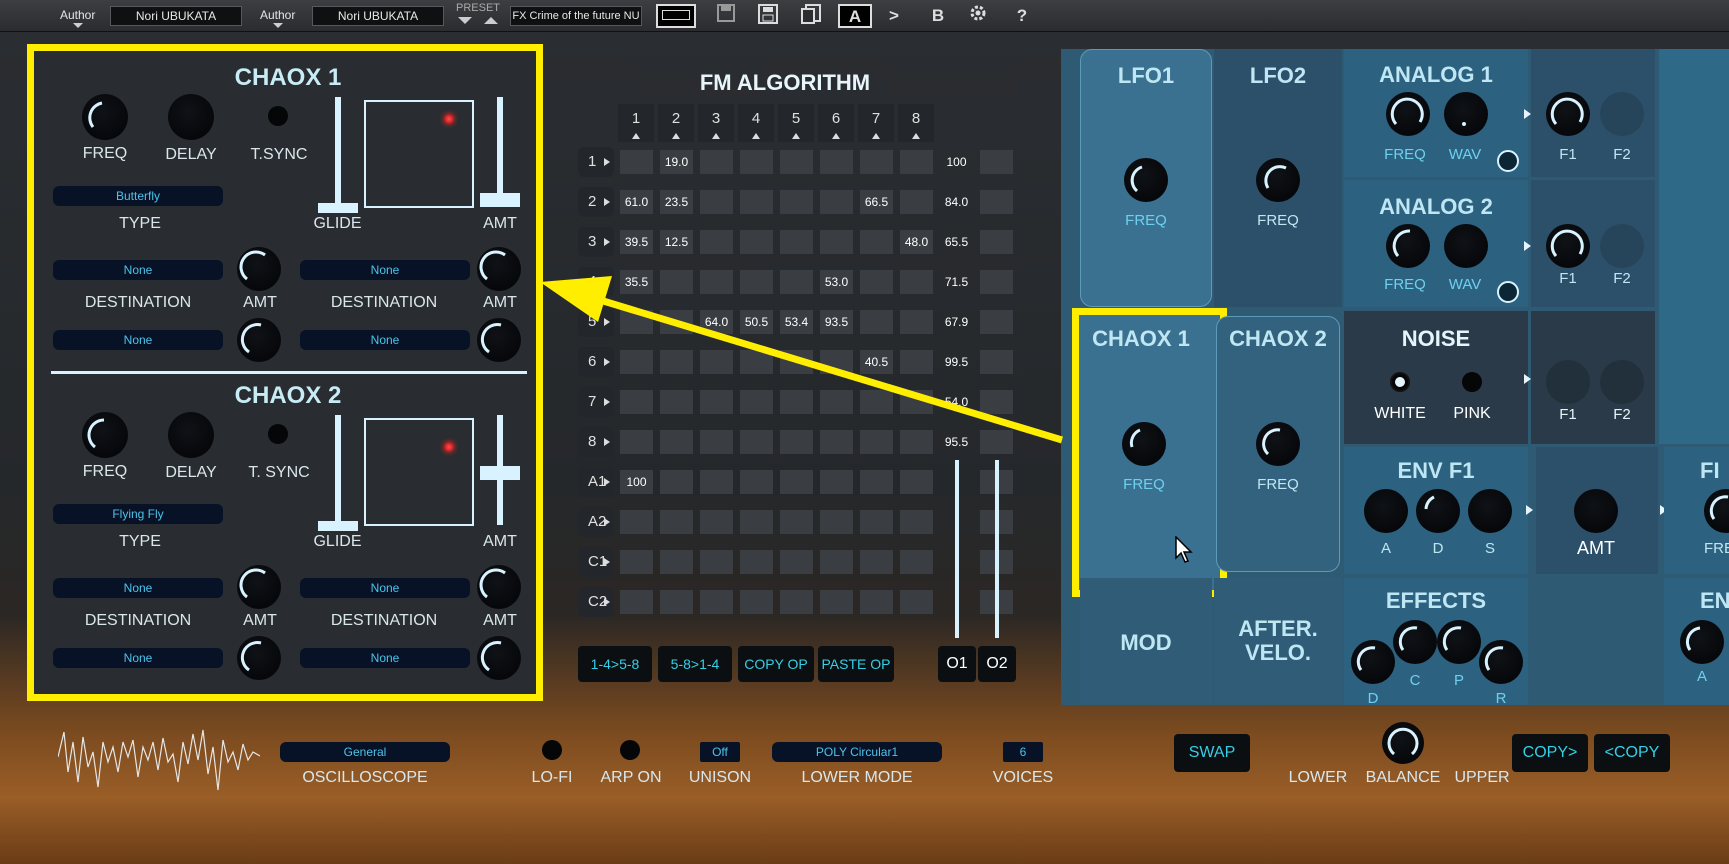  I want to click on lofi-toggle, so click(552, 750).